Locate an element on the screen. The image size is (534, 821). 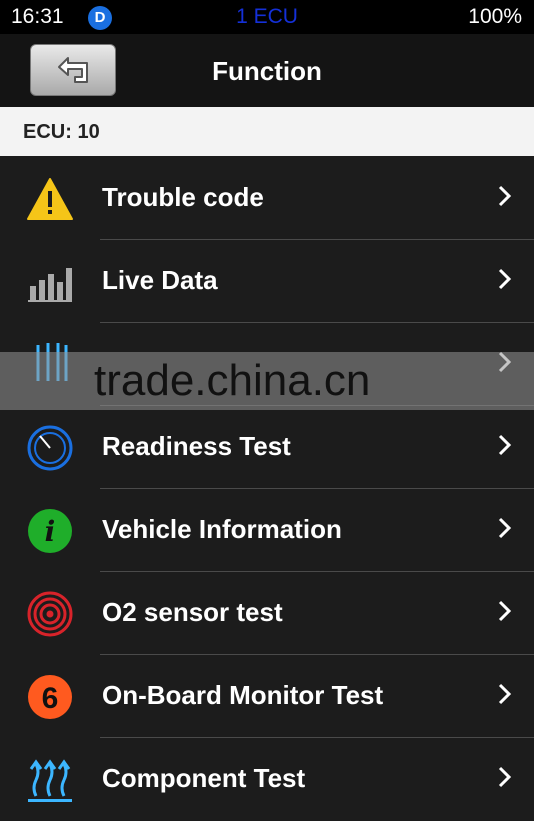
page-title: Function is located at coordinates (267, 71).